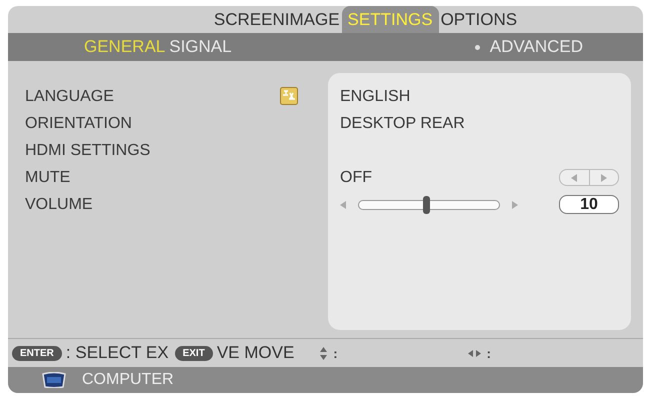  What do you see at coordinates (479, 19) in the screenshot?
I see `menu-tab: OPTIONS` at bounding box center [479, 19].